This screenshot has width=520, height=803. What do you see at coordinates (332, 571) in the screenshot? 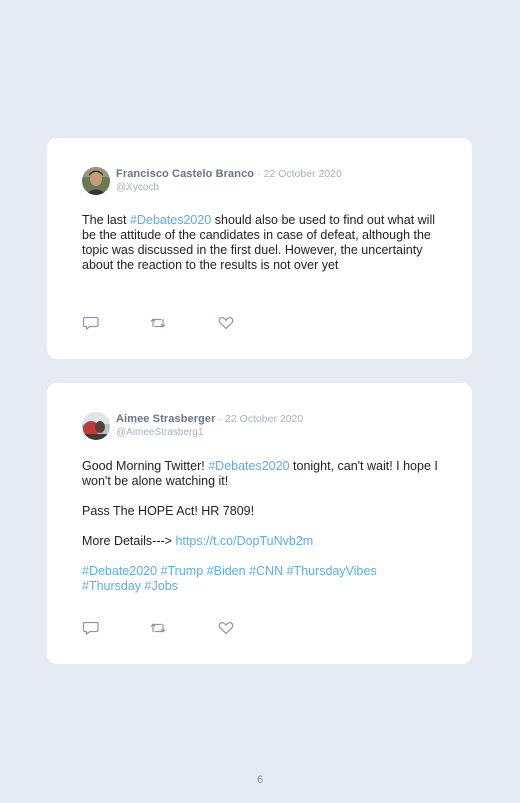
I see `hashtag-link: #ThursdayVibes` at bounding box center [332, 571].